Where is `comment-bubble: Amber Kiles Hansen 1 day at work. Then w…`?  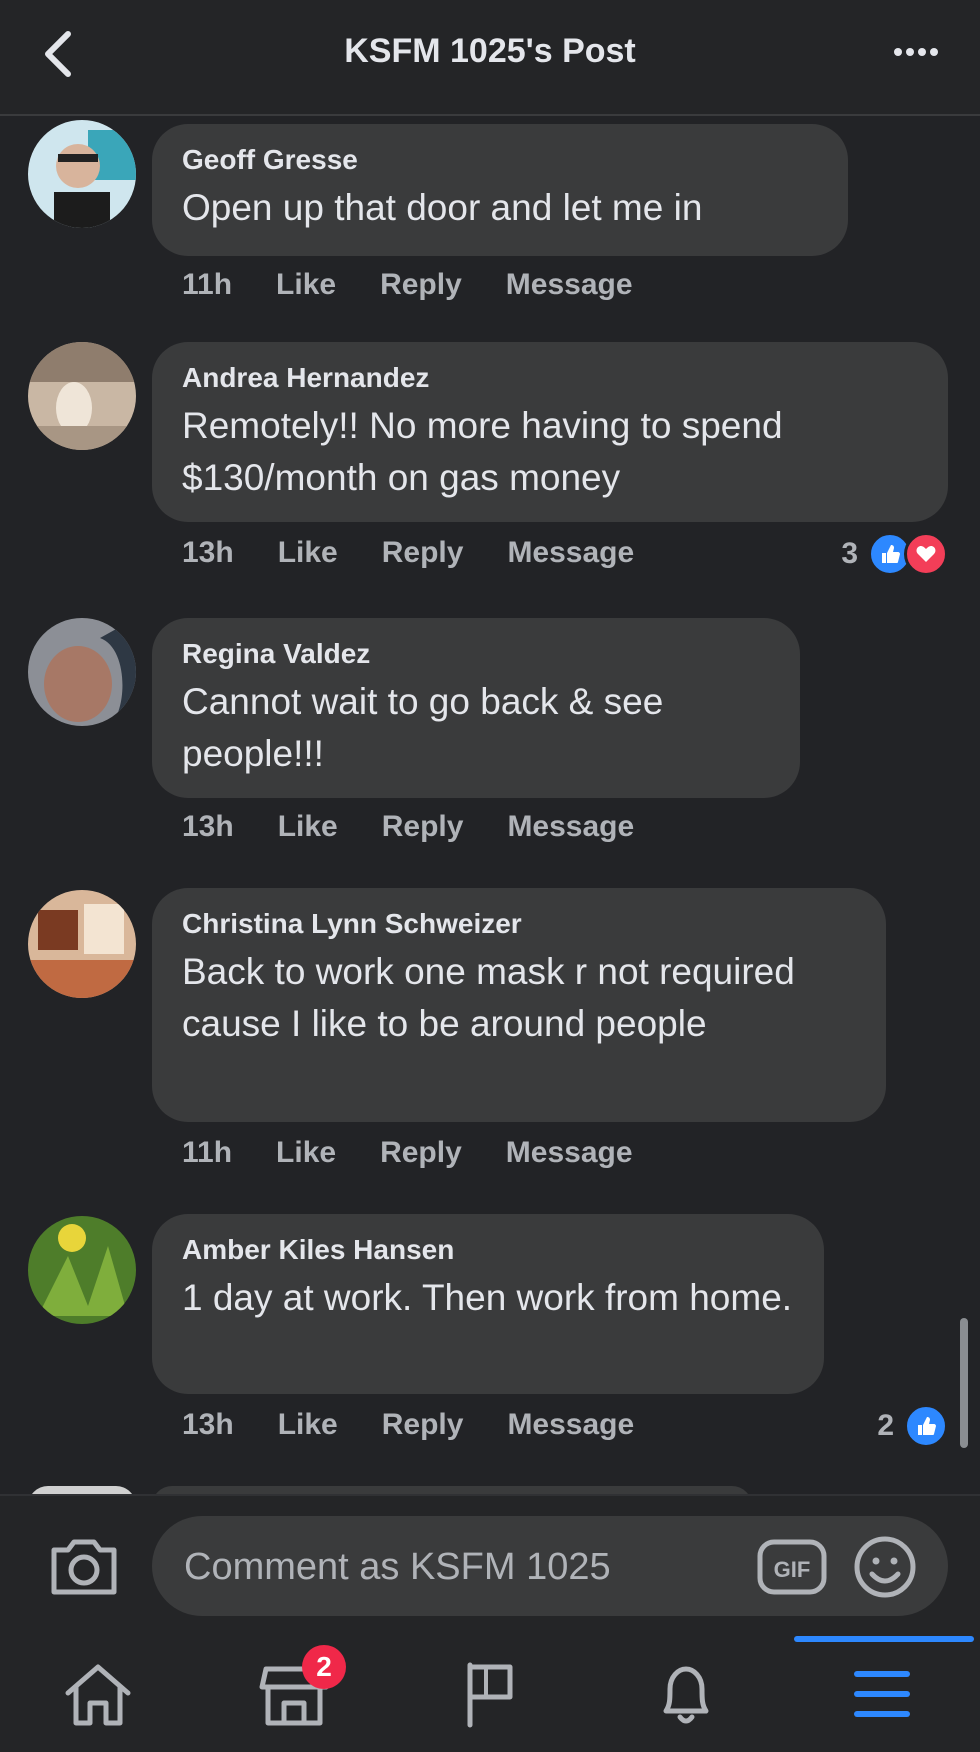 comment-bubble: Amber Kiles Hansen 1 day at work. Then w… is located at coordinates (488, 1304).